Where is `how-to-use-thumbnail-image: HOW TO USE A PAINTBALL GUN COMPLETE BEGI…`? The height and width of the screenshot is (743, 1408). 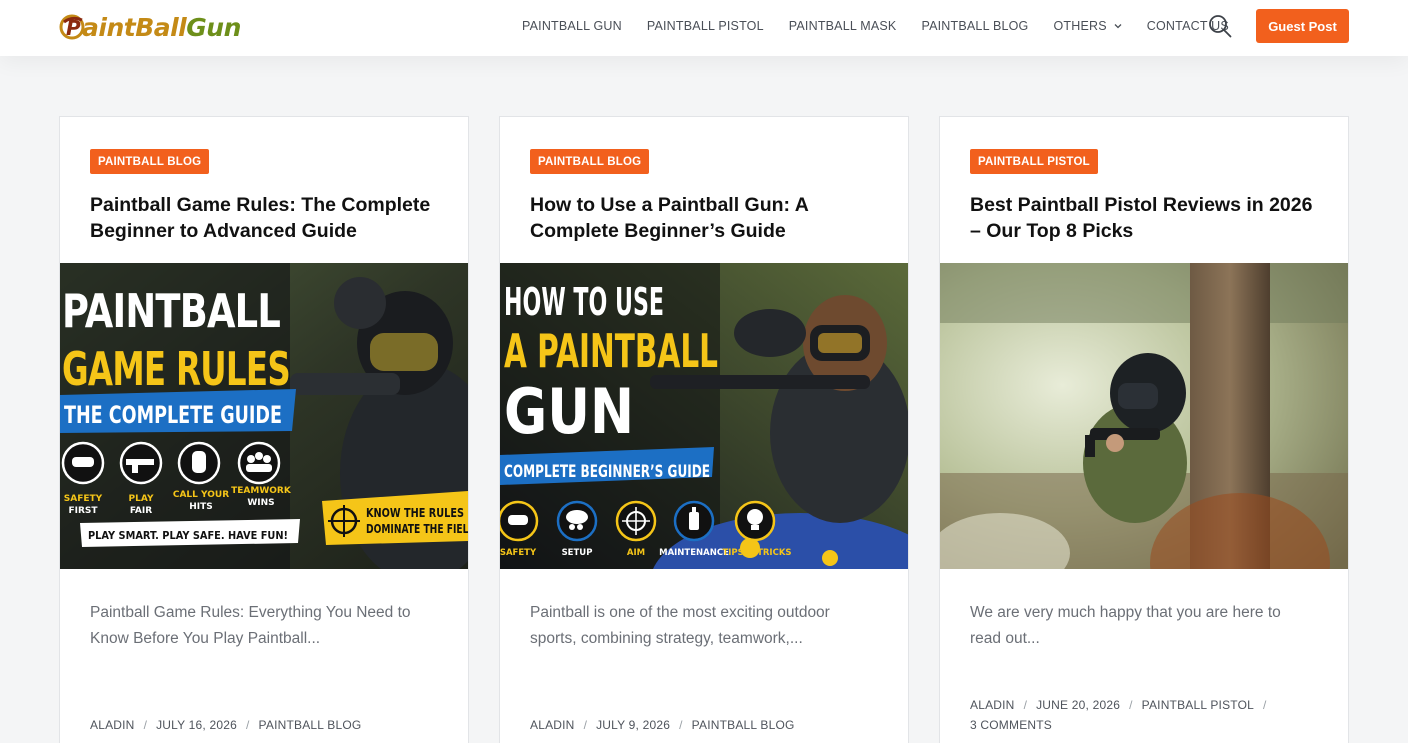
how-to-use-thumbnail-image: HOW TO USE A PAINTBALL GUN COMPLETE BEGI… is located at coordinates (704, 416).